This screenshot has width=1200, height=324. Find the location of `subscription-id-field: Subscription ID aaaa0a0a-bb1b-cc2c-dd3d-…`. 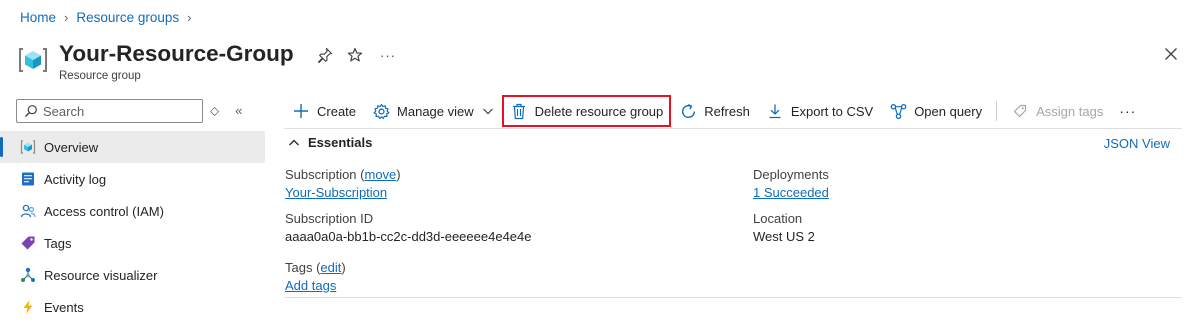

subscription-id-field: Subscription ID aaaa0a0a-bb1b-cc2c-dd3d-… is located at coordinates (408, 228).